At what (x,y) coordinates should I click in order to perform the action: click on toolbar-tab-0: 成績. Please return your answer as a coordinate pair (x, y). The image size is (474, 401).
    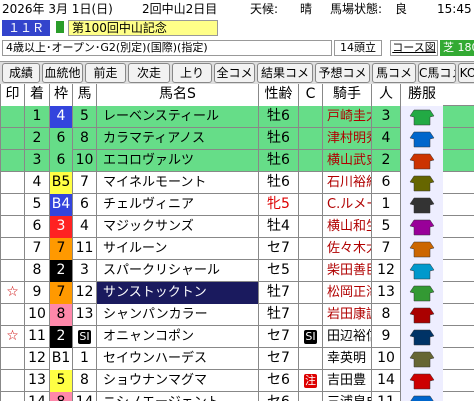
    Looking at the image, I should click on (21, 73).